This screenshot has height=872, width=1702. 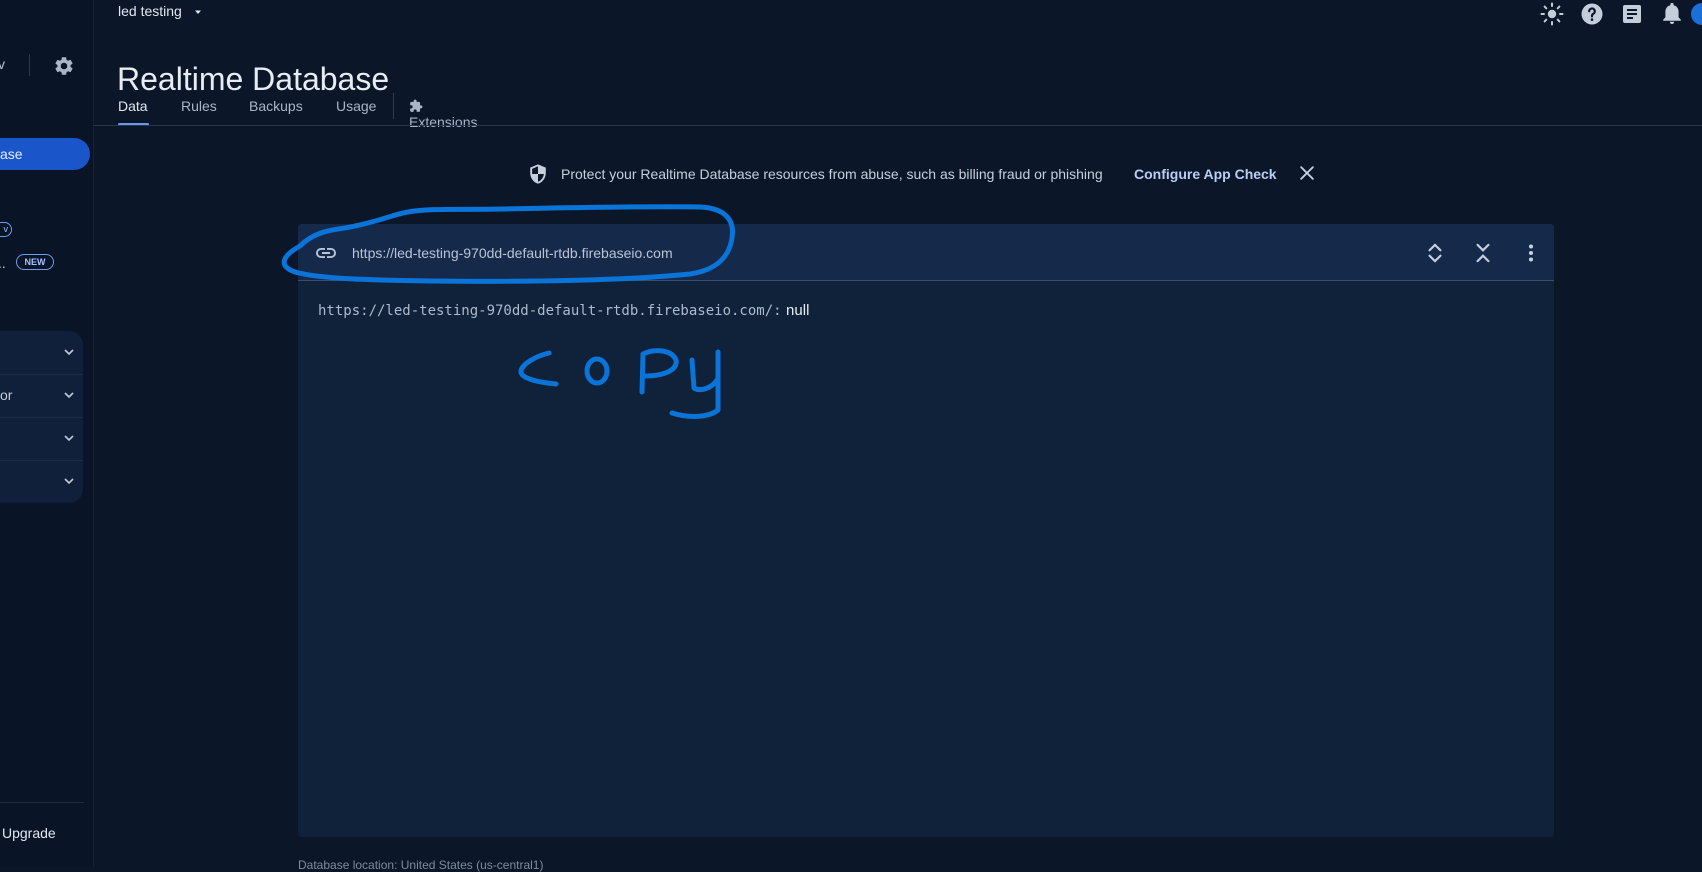 I want to click on page-title: Realtime Database, so click(x=253, y=79).